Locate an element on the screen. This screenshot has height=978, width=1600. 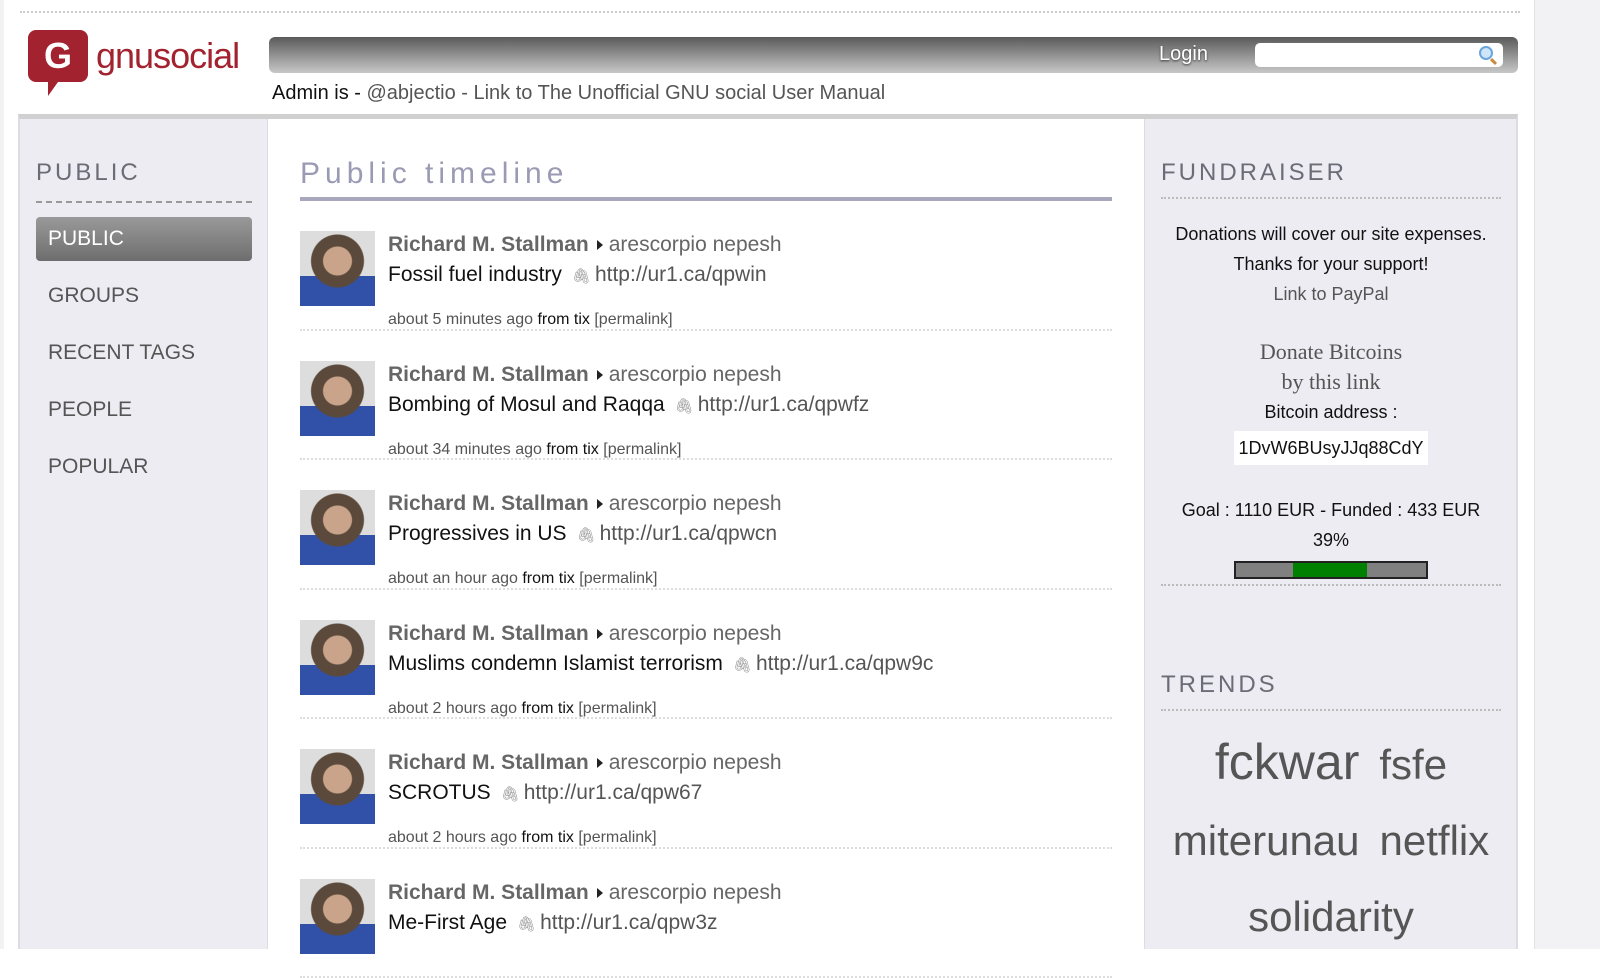
notice-link: http://ur1.ca/qpwfz is located at coordinates (784, 404).